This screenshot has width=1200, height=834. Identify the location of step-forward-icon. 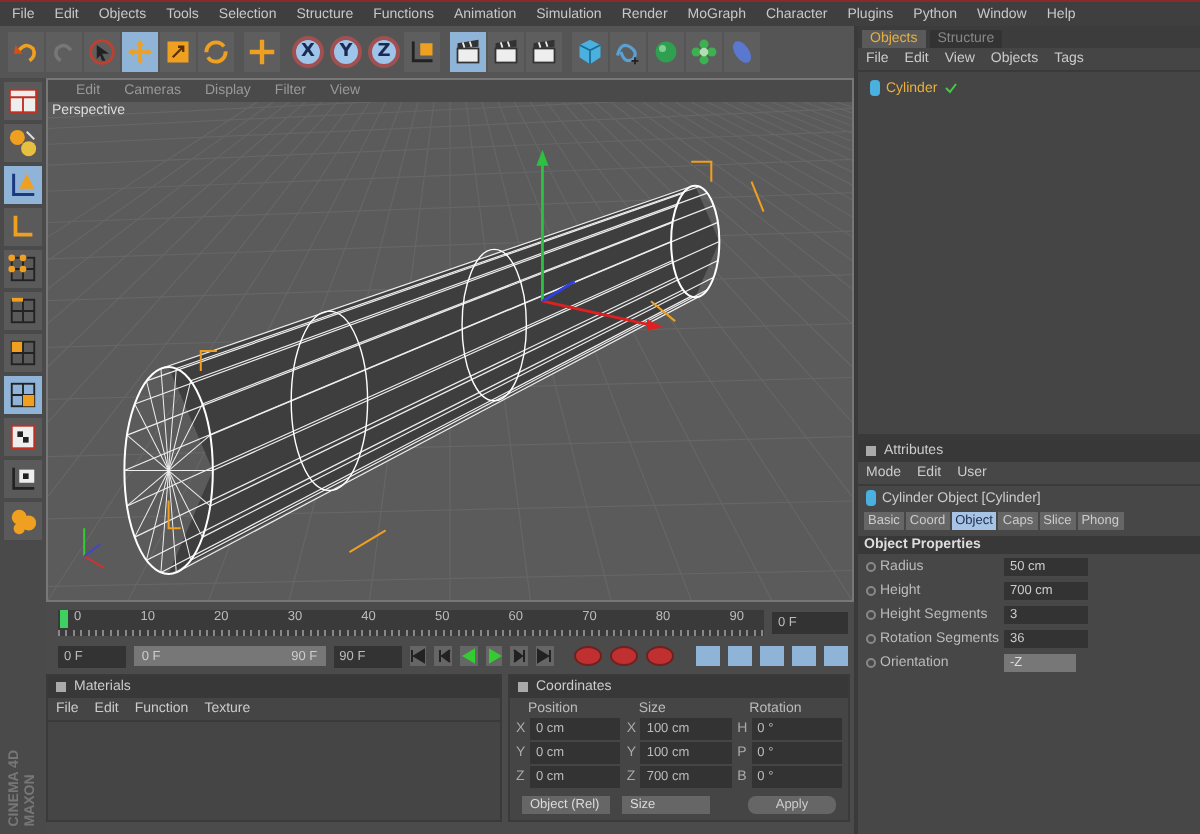
(519, 656).